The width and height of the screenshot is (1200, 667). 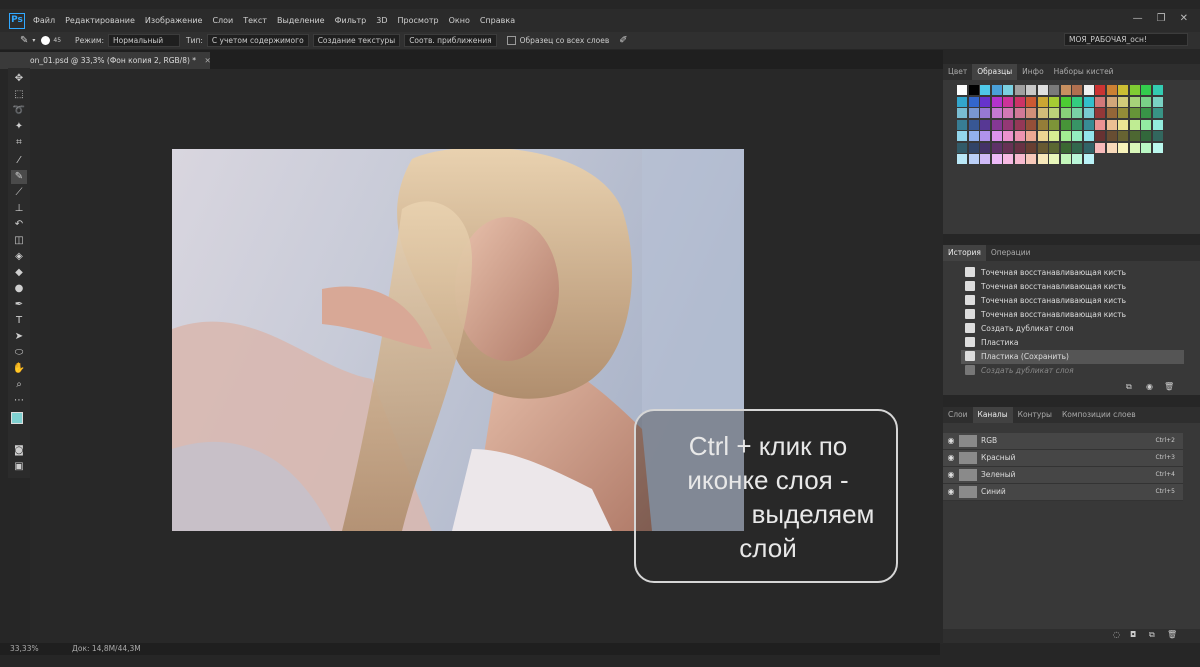 I want to click on menu-layers: Слои, so click(x=222, y=20).